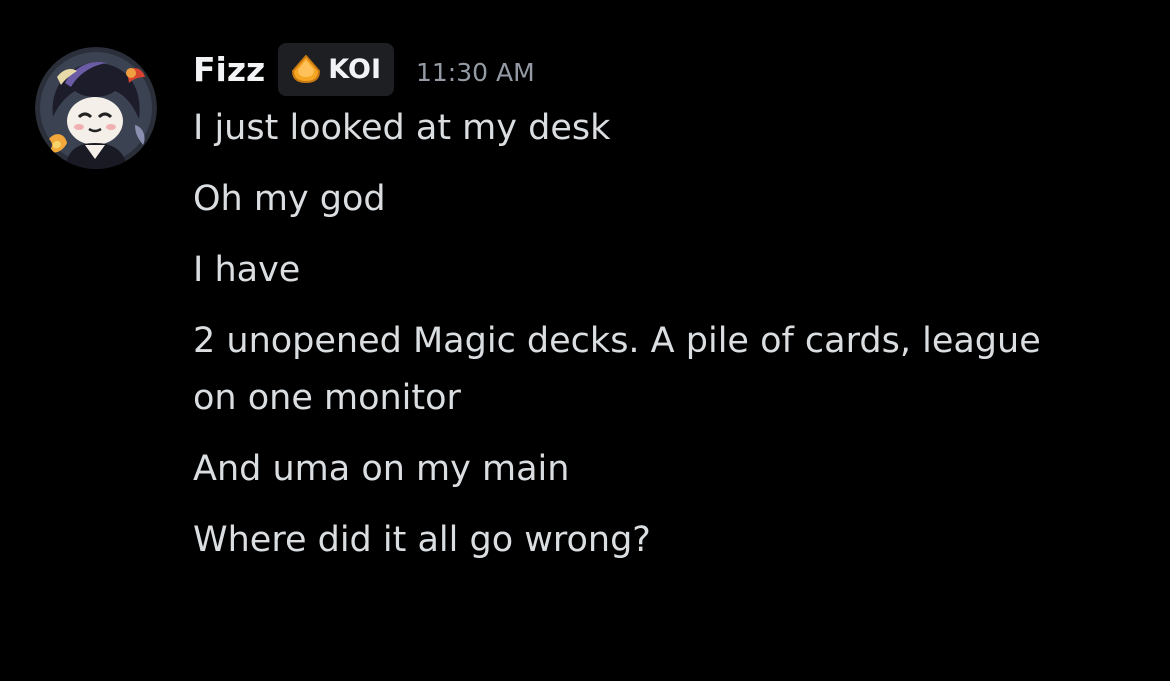 Image resolution: width=1170 pixels, height=681 pixels. What do you see at coordinates (306, 69) in the screenshot?
I see `koi-badge-icon` at bounding box center [306, 69].